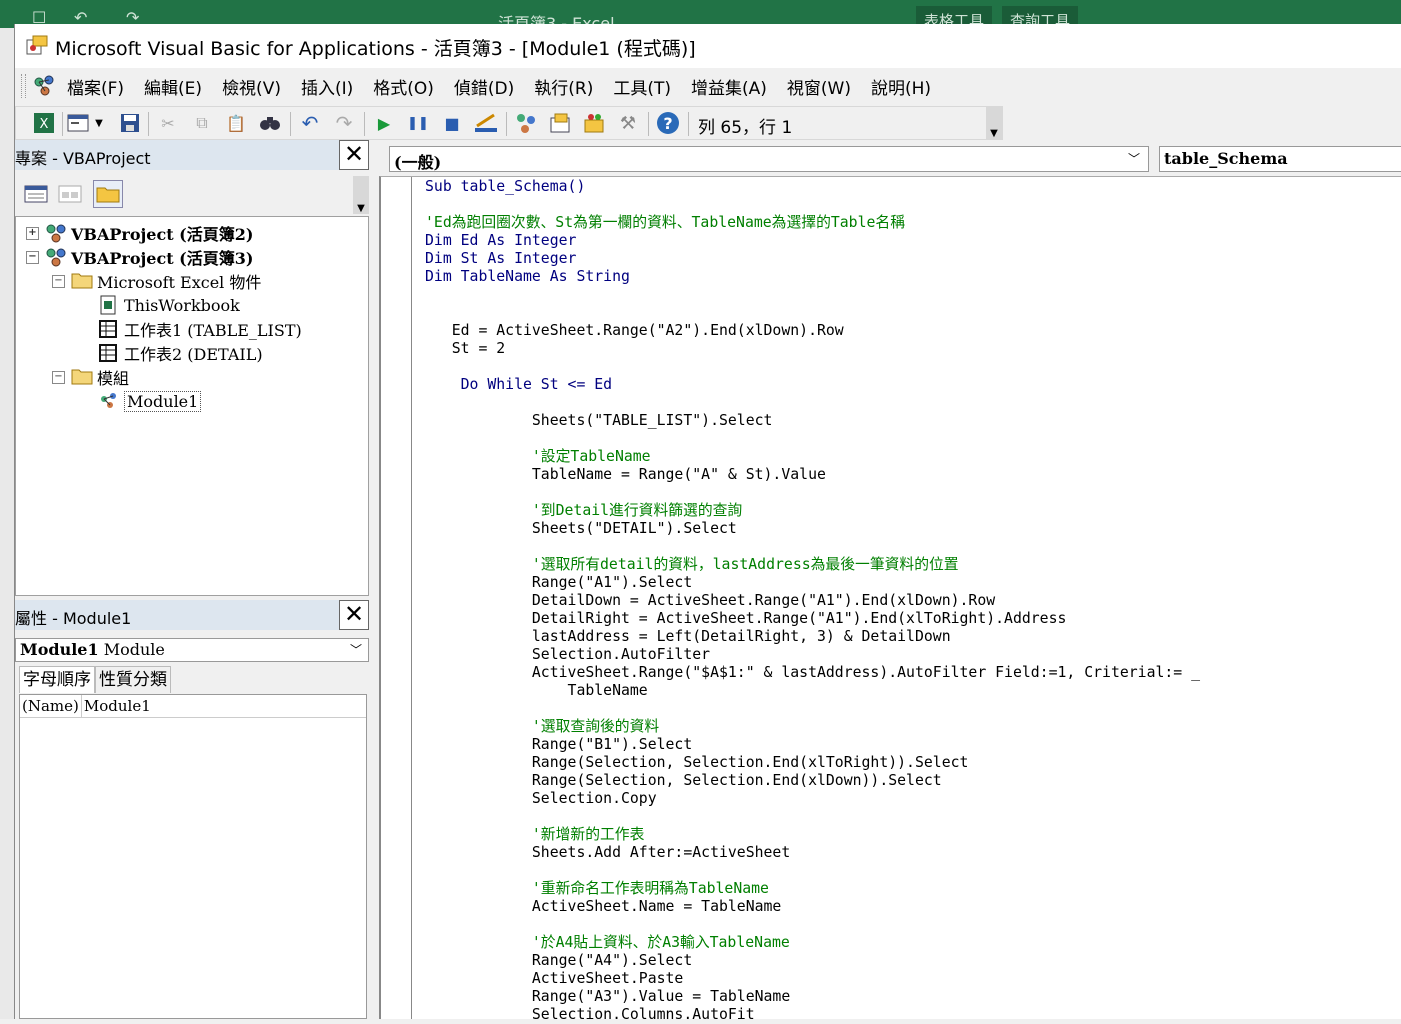 Image resolution: width=1401 pixels, height=1024 pixels. What do you see at coordinates (812, 277) in the screenshot?
I see `code-line: Dim TableName As String` at bounding box center [812, 277].